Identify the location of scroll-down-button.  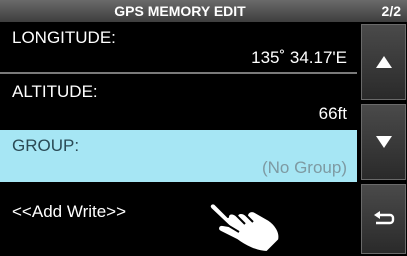
(383, 142).